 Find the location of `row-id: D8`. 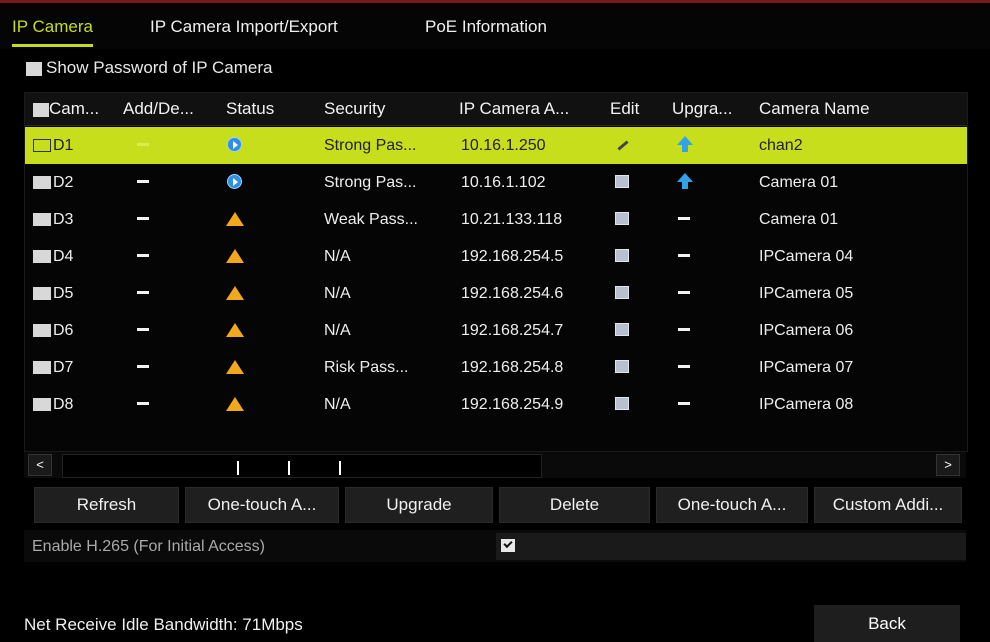

row-id: D8 is located at coordinates (53, 405).